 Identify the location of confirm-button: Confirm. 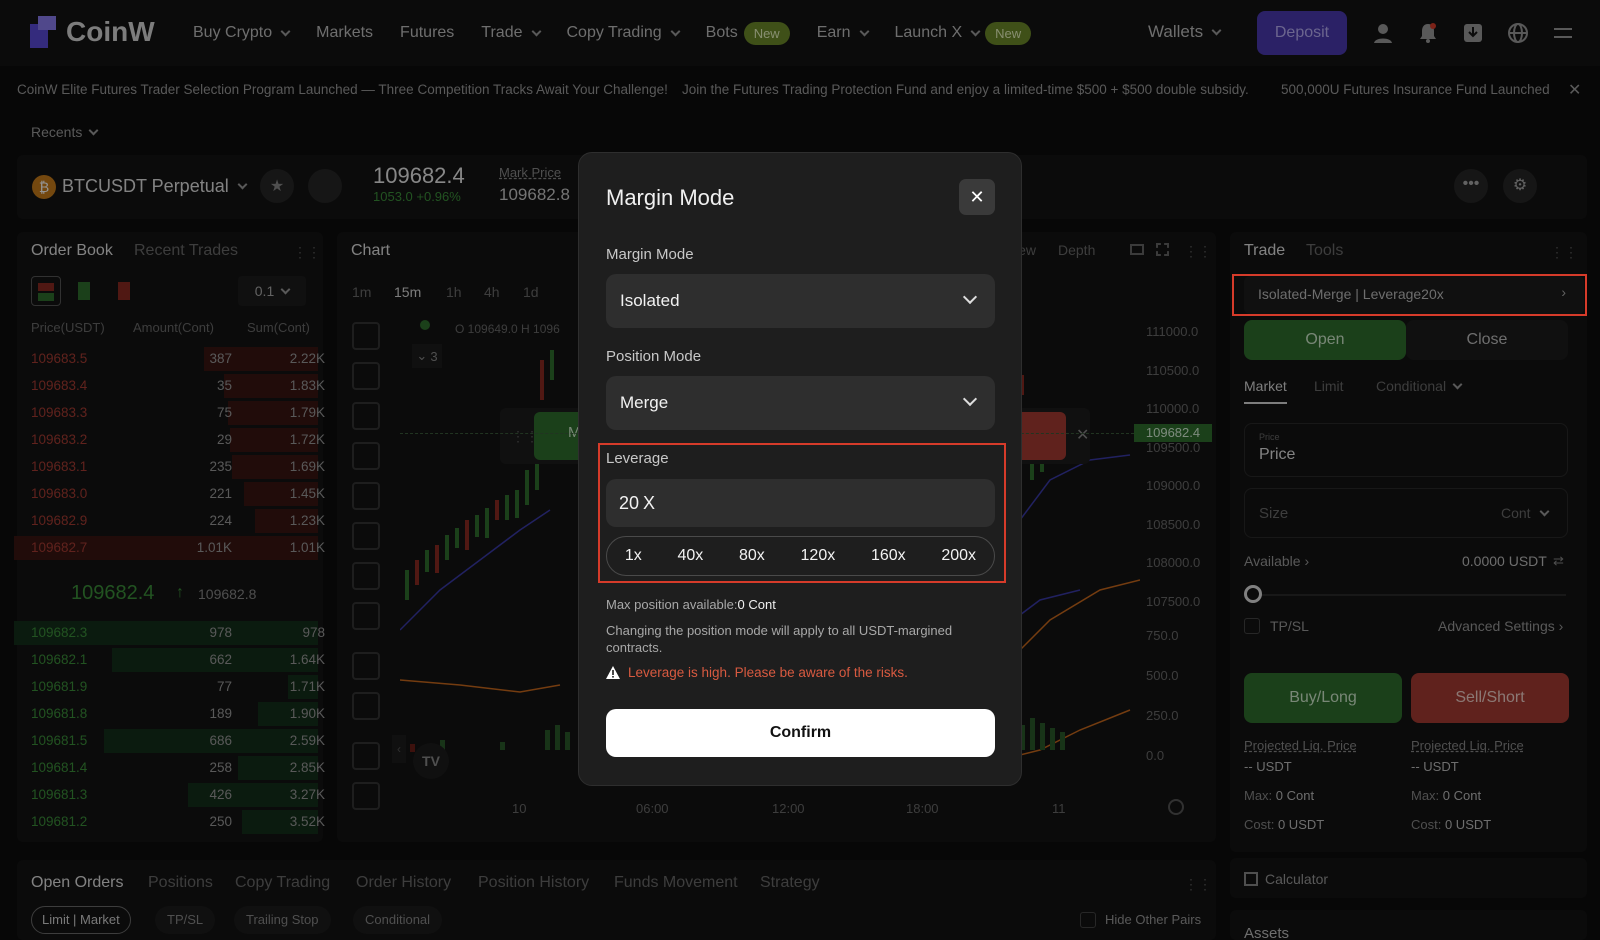
(800, 733).